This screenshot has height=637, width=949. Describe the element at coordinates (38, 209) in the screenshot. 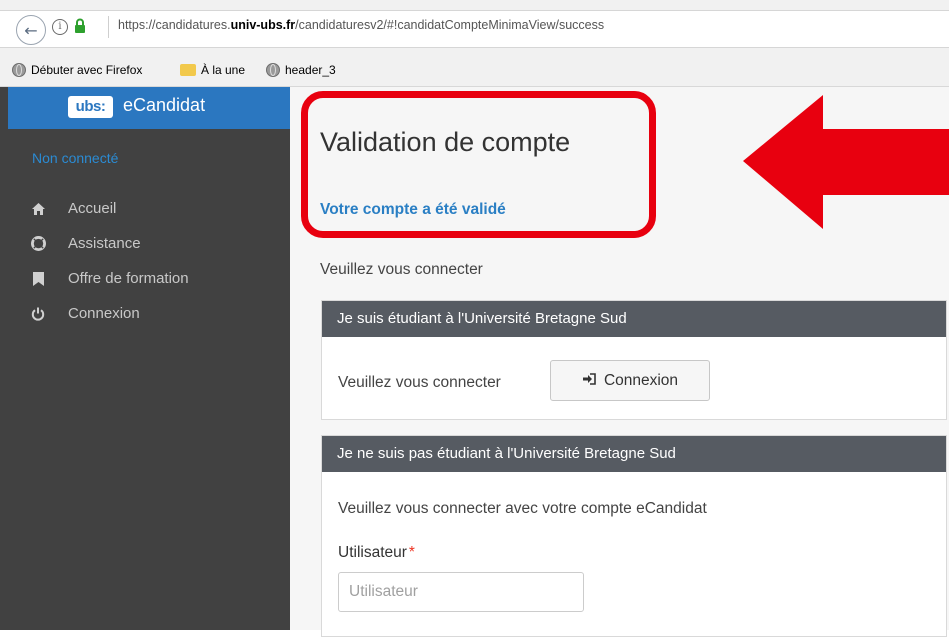

I see `home-icon` at that location.